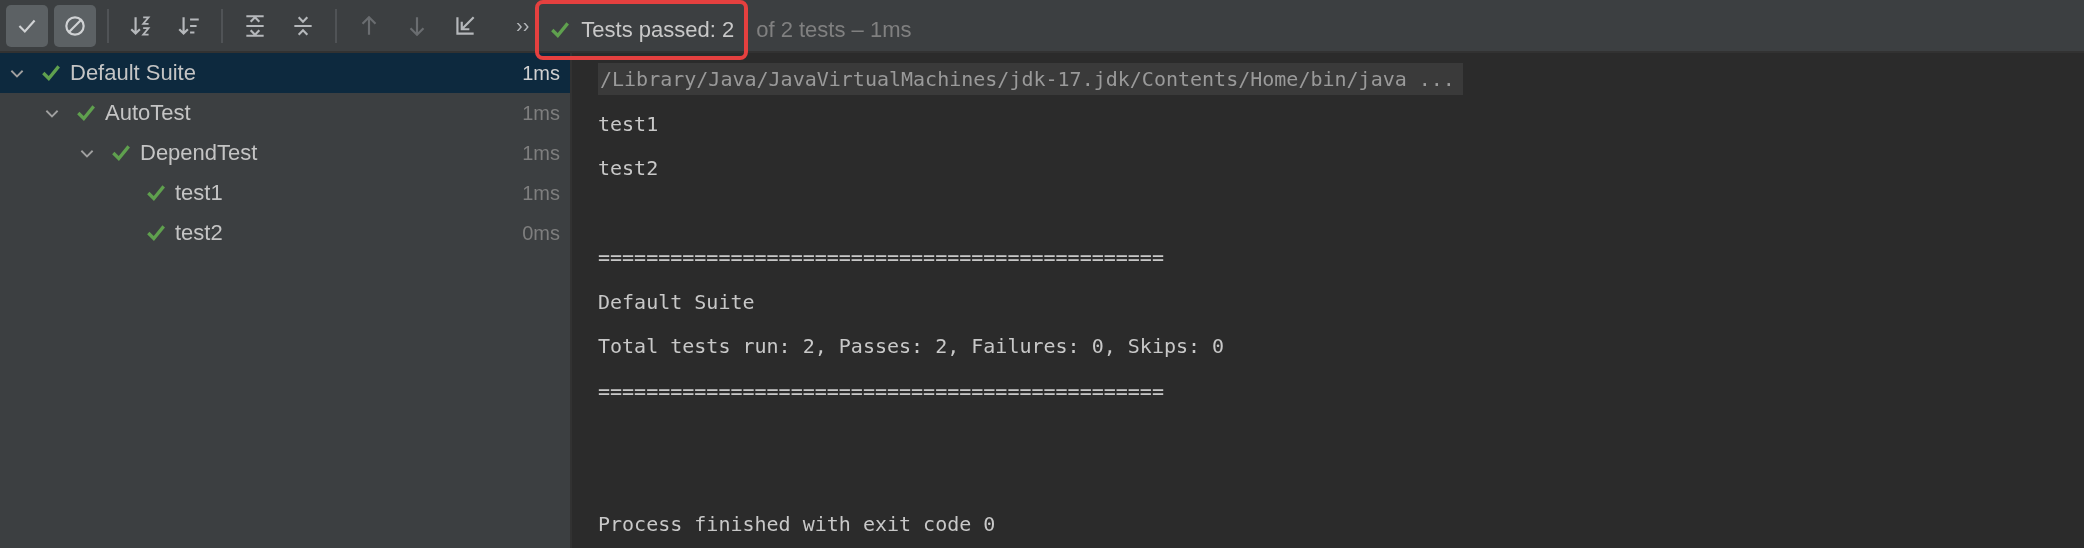  Describe the element at coordinates (676, 301) in the screenshot. I see `console-output: Default Suite` at that location.